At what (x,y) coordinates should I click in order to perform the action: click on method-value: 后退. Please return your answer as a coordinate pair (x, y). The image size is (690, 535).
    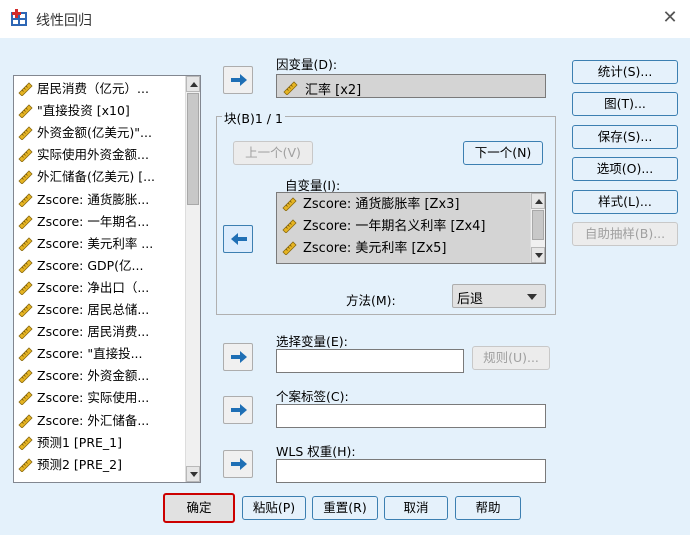
    Looking at the image, I should click on (470, 299).